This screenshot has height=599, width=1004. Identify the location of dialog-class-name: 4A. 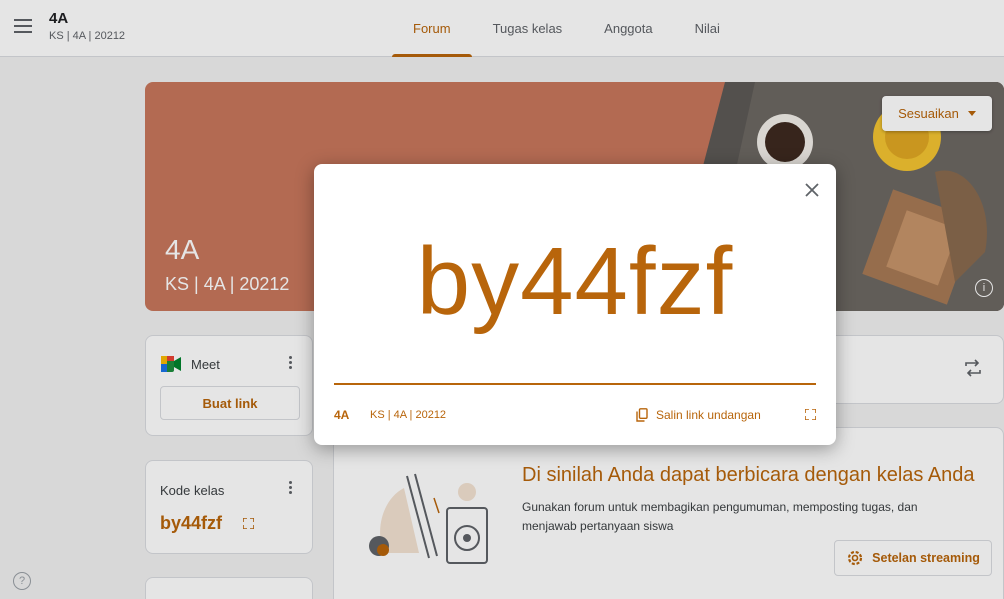
(342, 415).